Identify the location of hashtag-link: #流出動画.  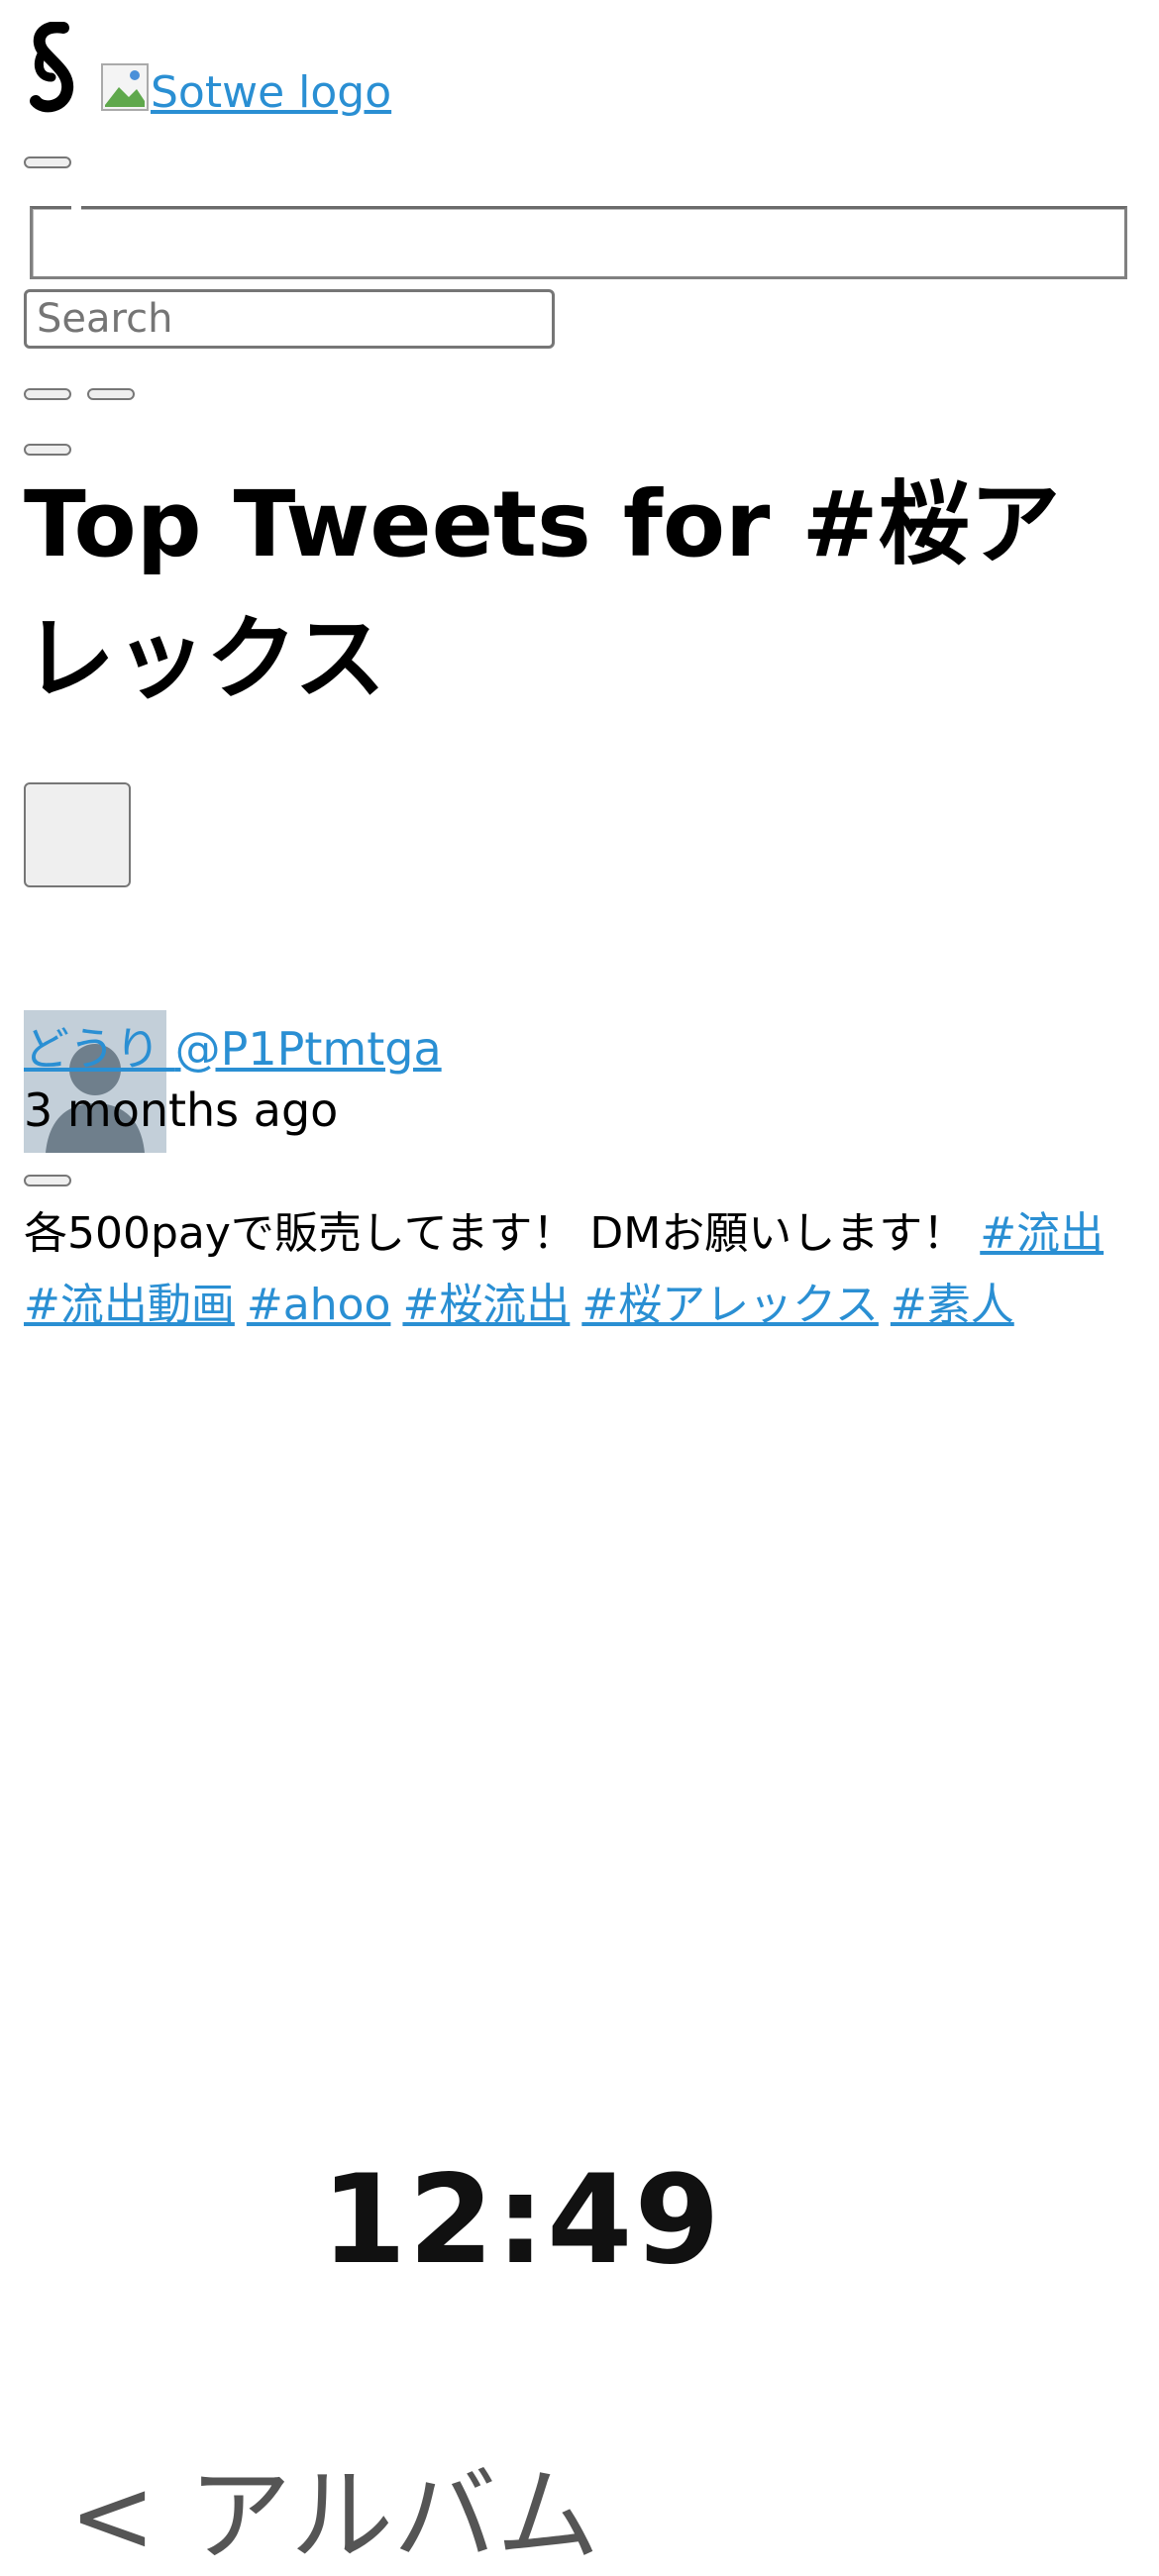
(129, 1305).